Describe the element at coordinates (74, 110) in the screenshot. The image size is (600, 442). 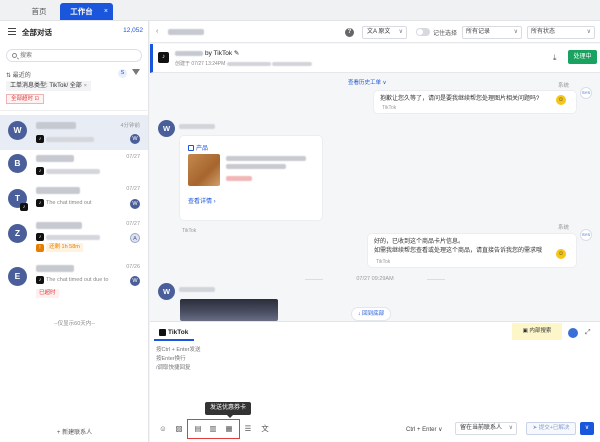
I see `divider` at that location.